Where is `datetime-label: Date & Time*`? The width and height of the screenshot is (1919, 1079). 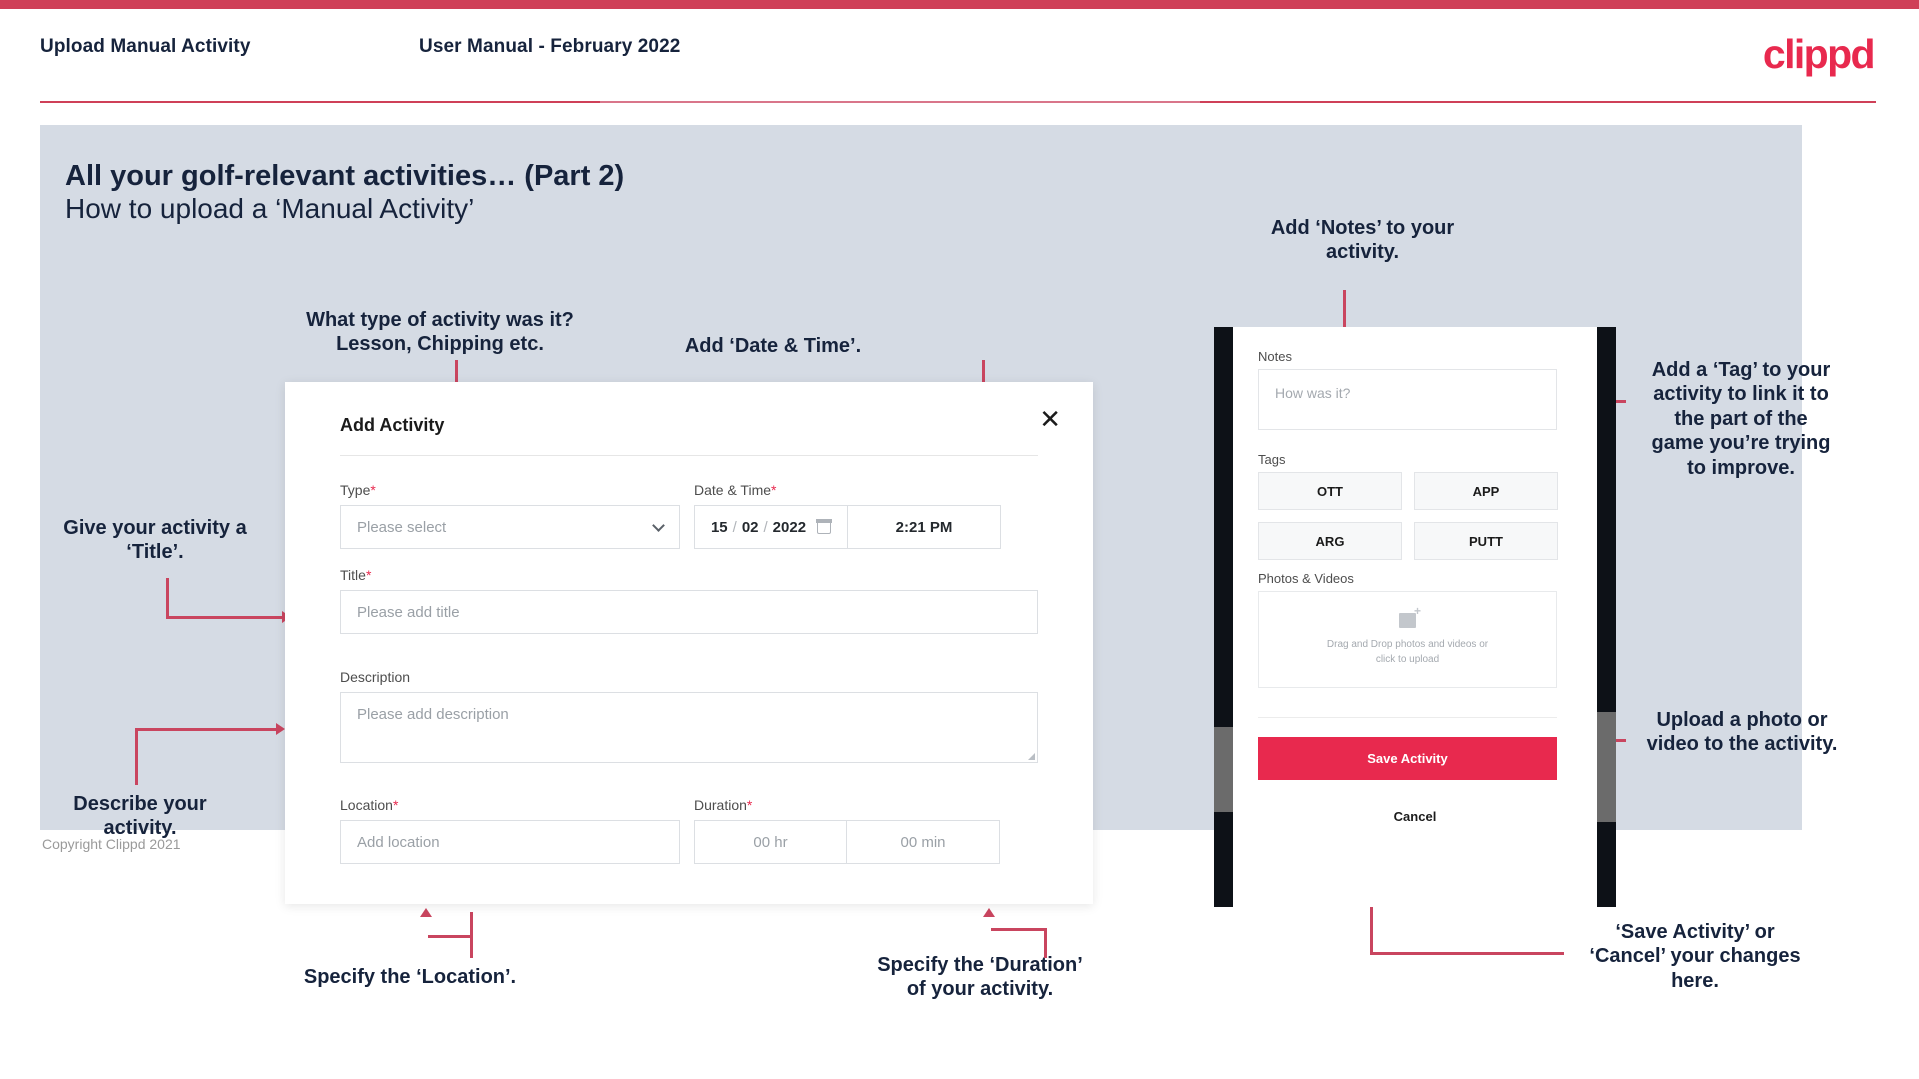
datetime-label: Date & Time* is located at coordinates (735, 490).